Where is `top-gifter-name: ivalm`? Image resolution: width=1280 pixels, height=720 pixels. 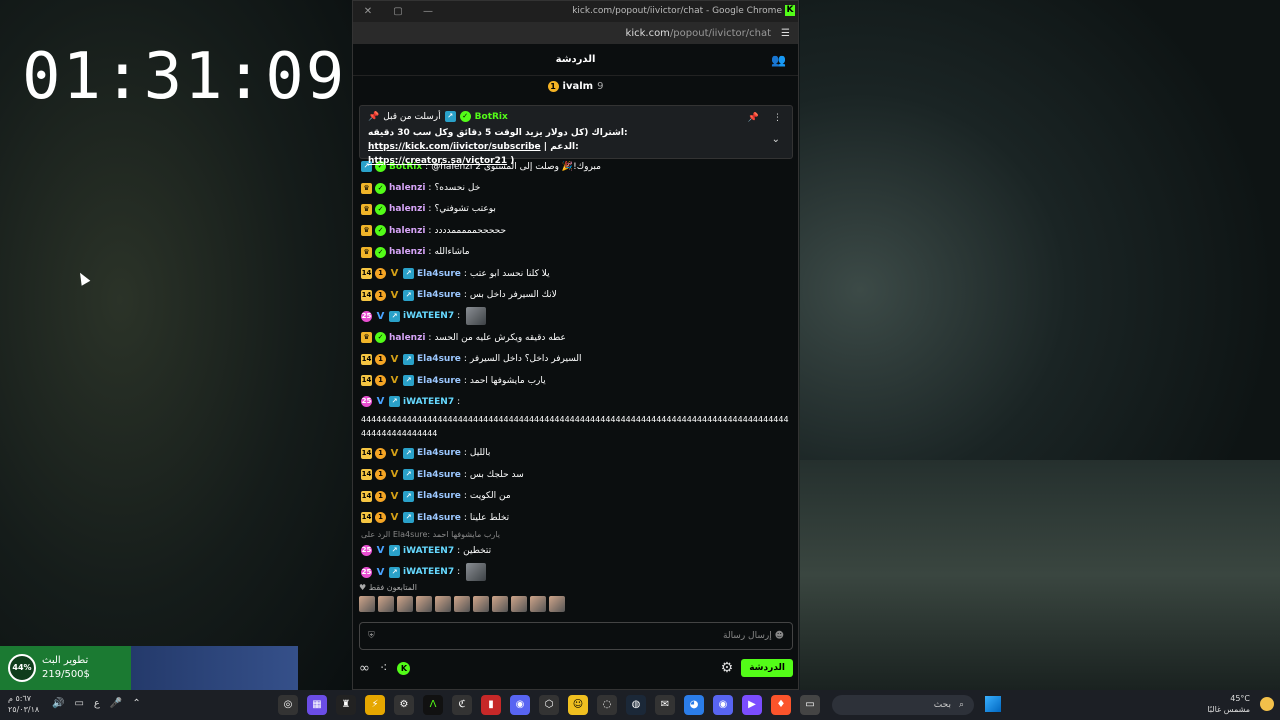 top-gifter-name: ivalm is located at coordinates (578, 86).